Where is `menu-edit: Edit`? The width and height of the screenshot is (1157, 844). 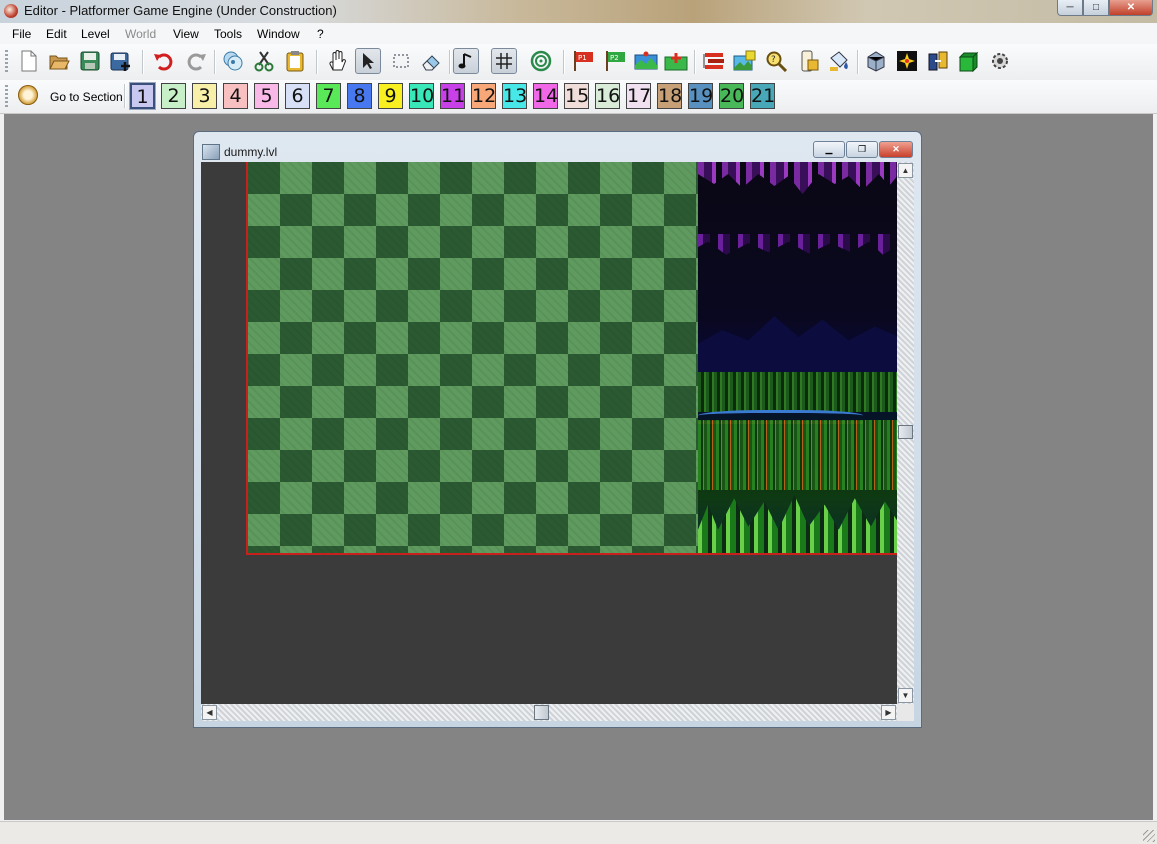 menu-edit: Edit is located at coordinates (56, 34).